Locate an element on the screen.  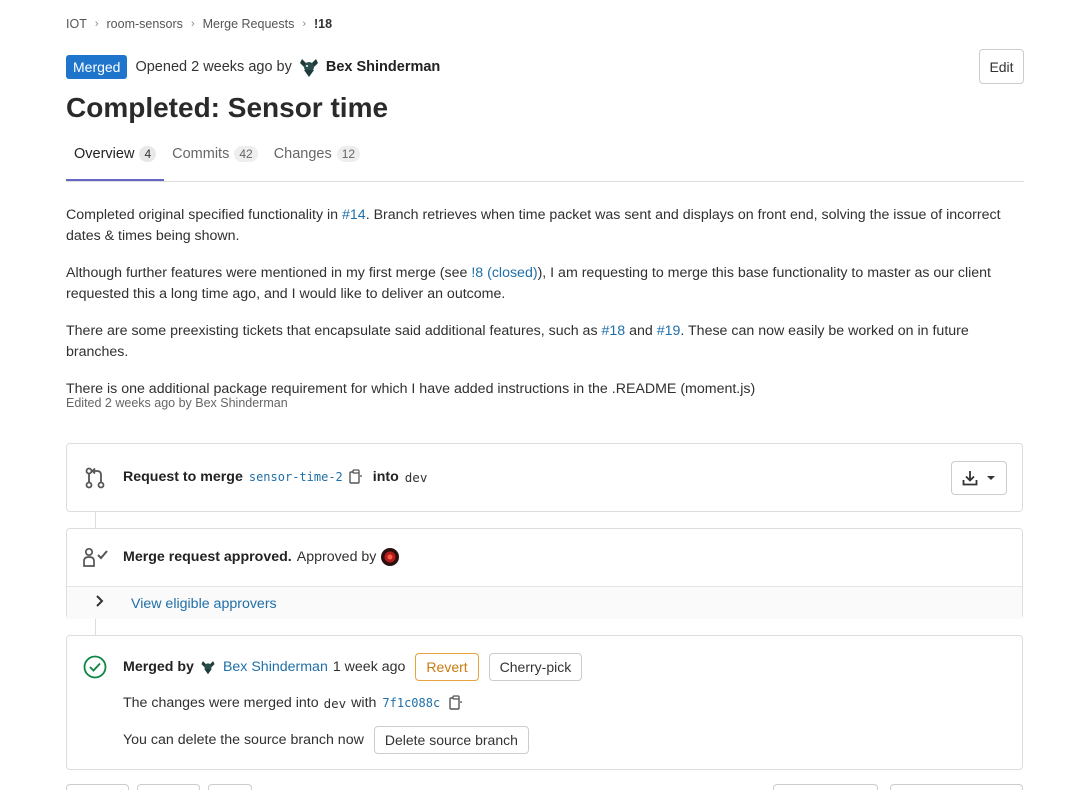
merge-branches-row: Request to merge sensor-time-2 into dev is located at coordinates (275, 477).